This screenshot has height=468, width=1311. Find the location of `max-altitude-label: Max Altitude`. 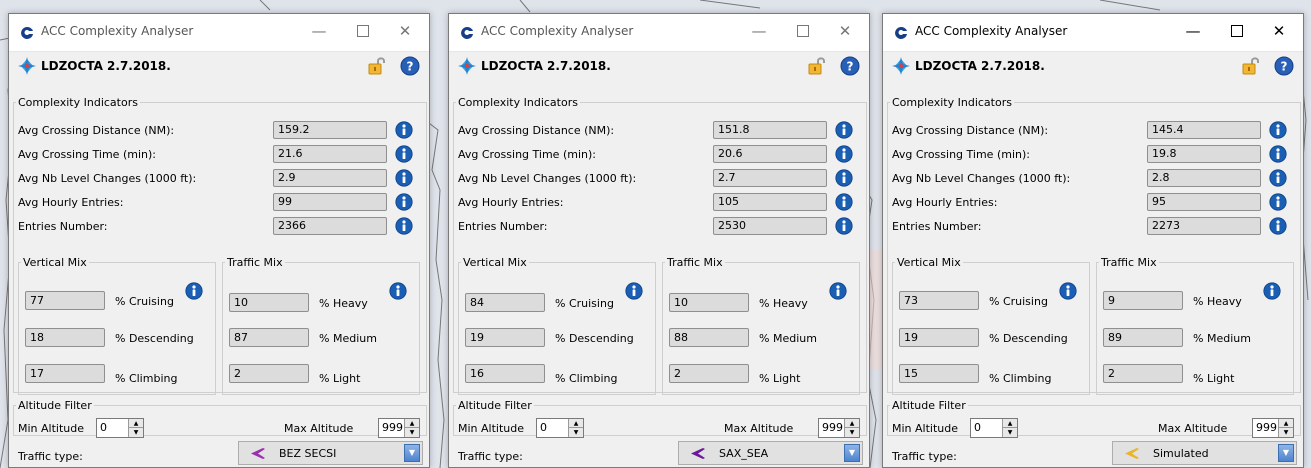

max-altitude-label: Max Altitude is located at coordinates (1193, 428).